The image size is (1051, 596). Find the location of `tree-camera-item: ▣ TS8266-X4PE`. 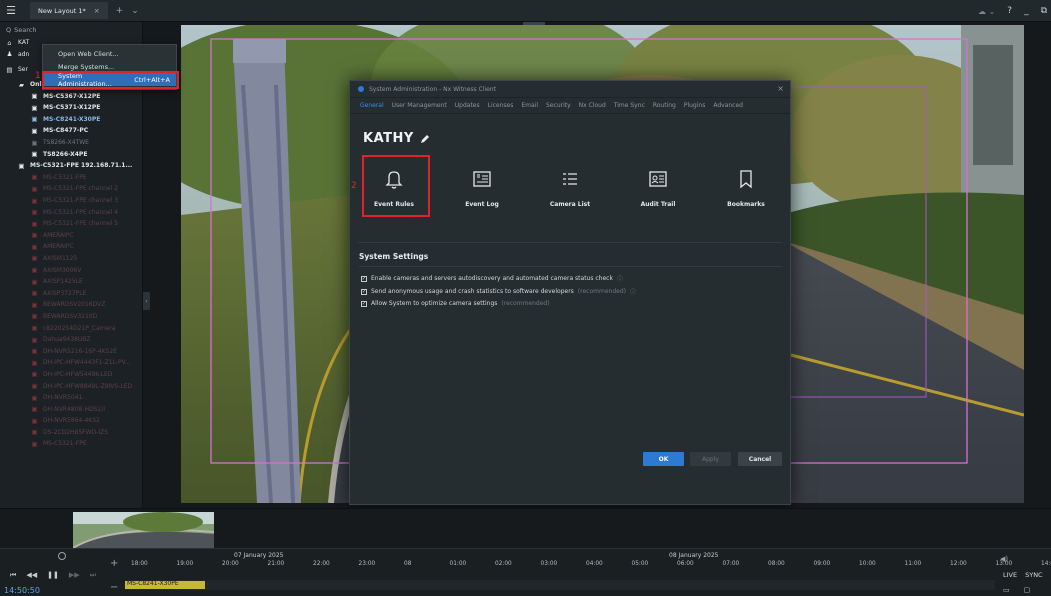

tree-camera-item: ▣ TS8266-X4PE is located at coordinates (71, 154).